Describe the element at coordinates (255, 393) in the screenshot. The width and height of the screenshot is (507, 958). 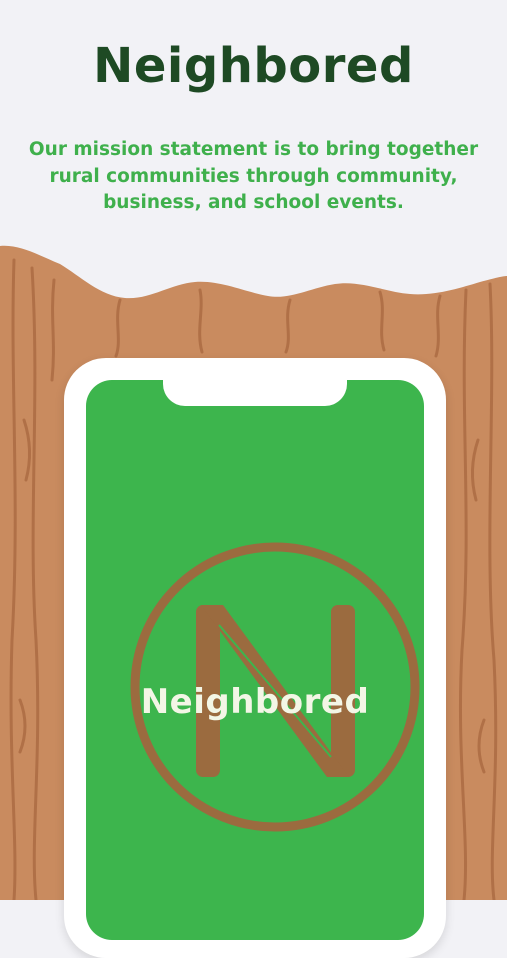
I see `phone-notch` at that location.